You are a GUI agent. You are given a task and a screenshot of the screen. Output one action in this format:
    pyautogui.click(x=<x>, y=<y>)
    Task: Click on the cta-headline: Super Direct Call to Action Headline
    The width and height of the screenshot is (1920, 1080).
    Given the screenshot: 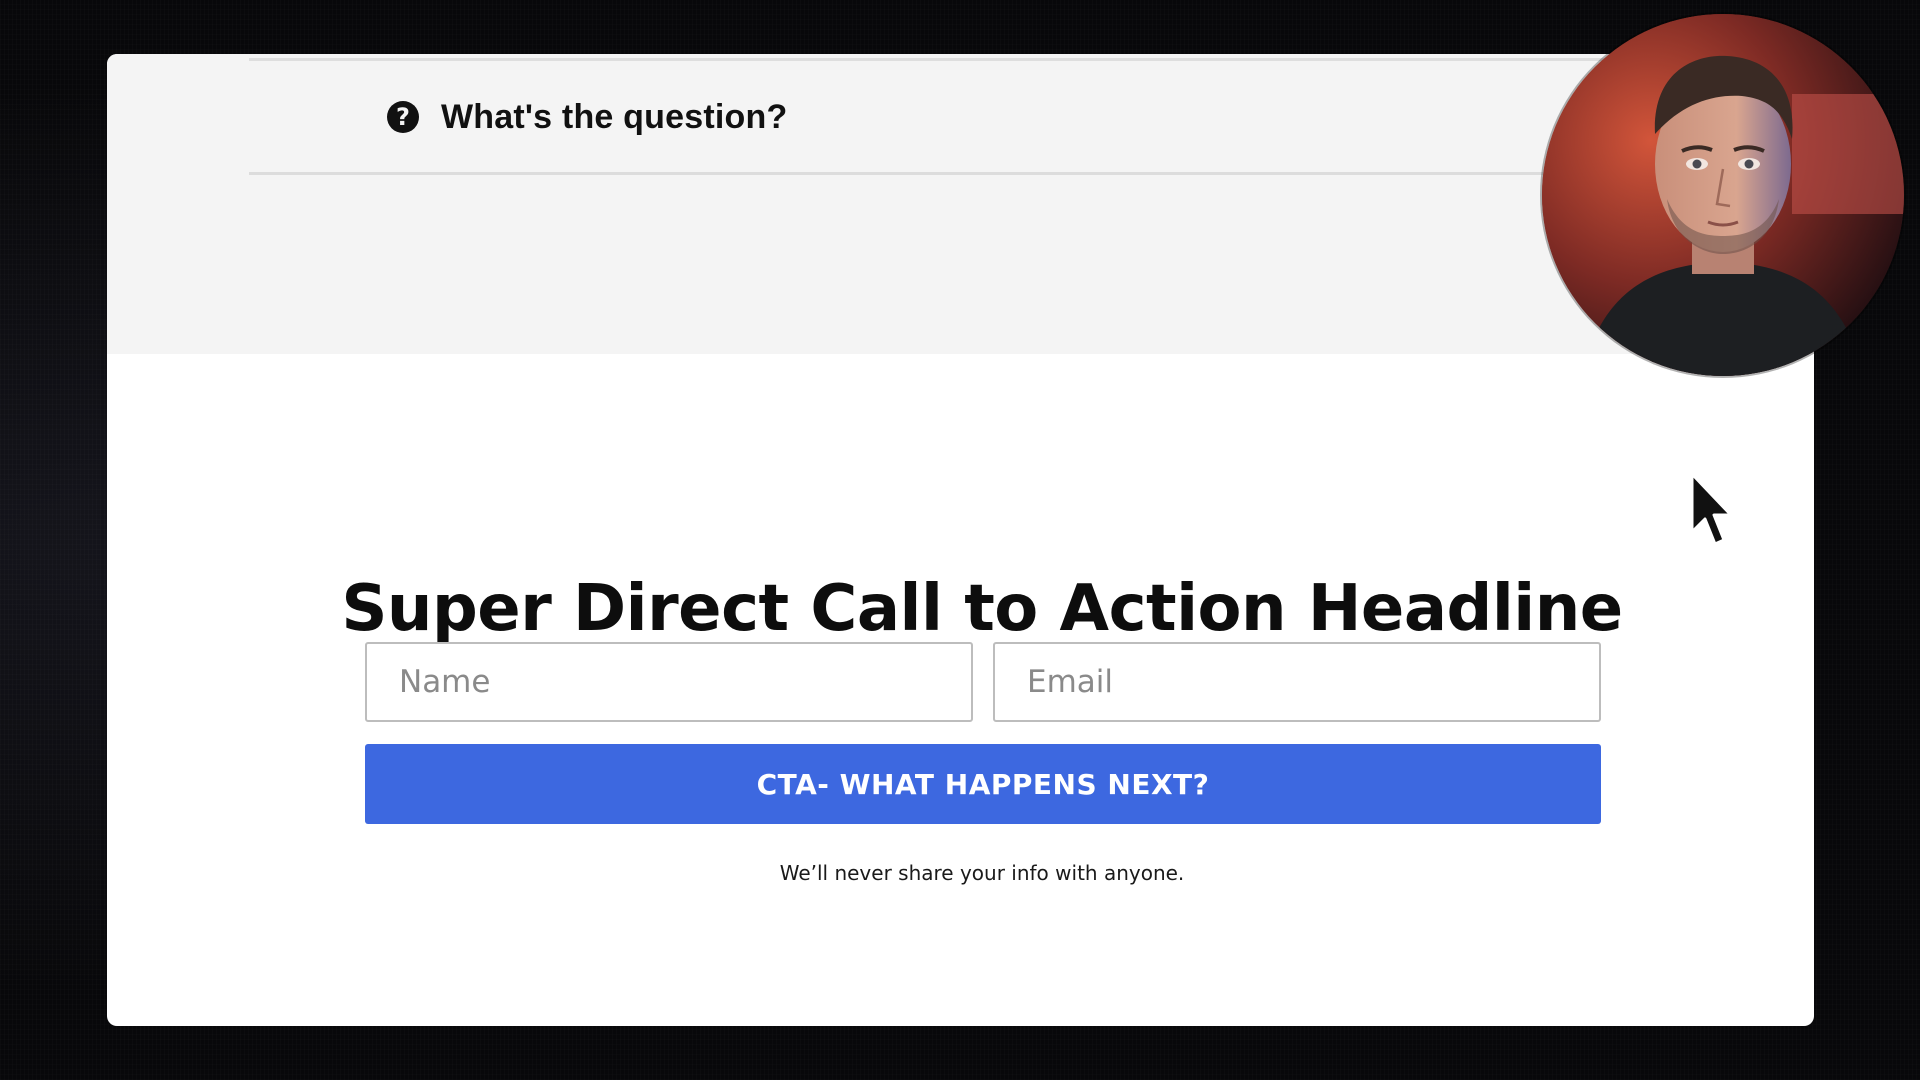 What is the action you would take?
    pyautogui.click(x=982, y=608)
    